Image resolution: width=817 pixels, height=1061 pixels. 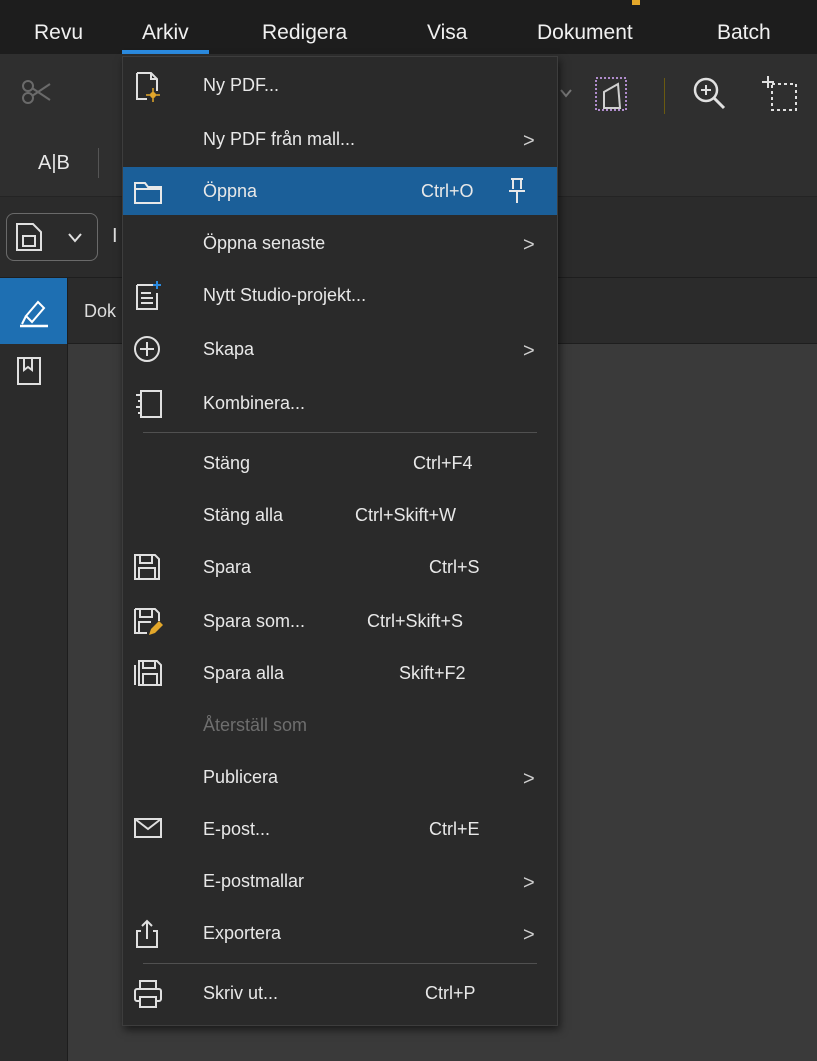 I want to click on print-icon, so click(x=148, y=994).